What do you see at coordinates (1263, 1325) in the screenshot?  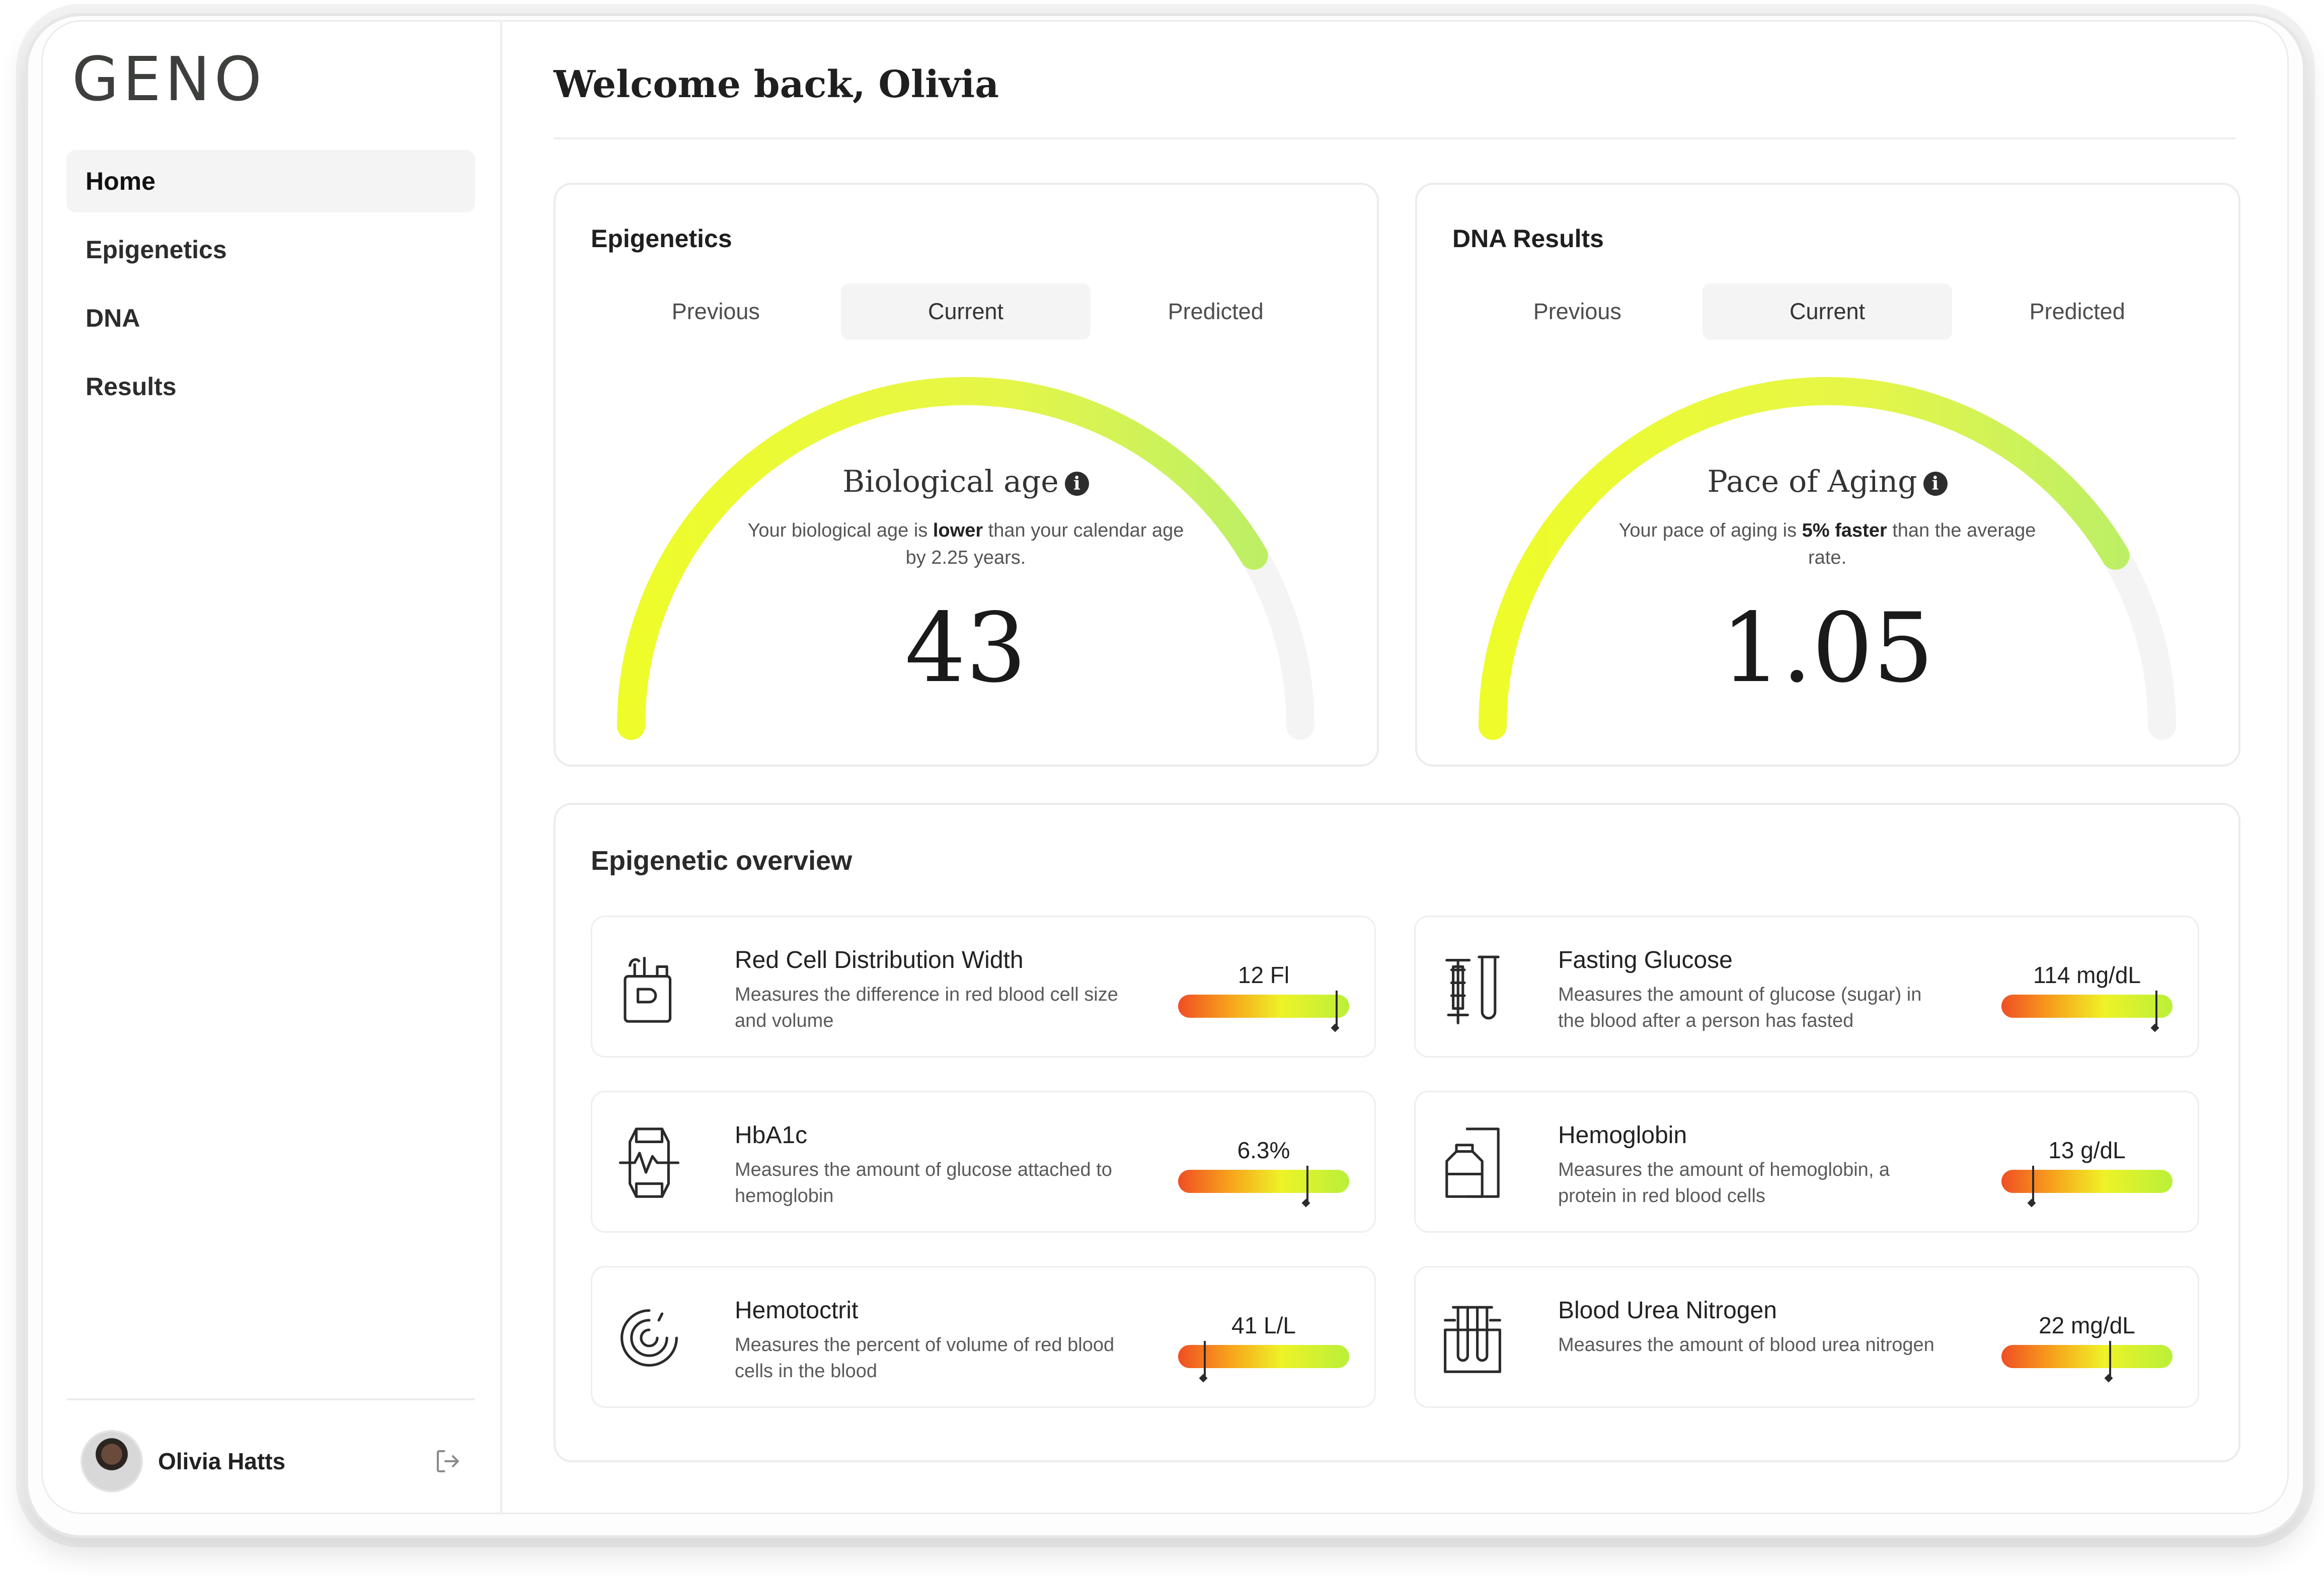 I see `metric-value: 41 L/L` at bounding box center [1263, 1325].